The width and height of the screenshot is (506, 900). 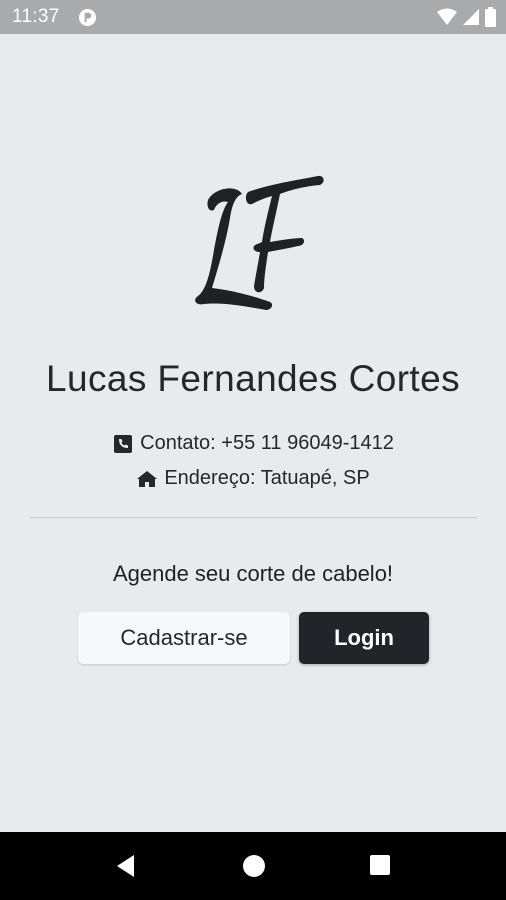 What do you see at coordinates (123, 443) in the screenshot?
I see `phone-icon` at bounding box center [123, 443].